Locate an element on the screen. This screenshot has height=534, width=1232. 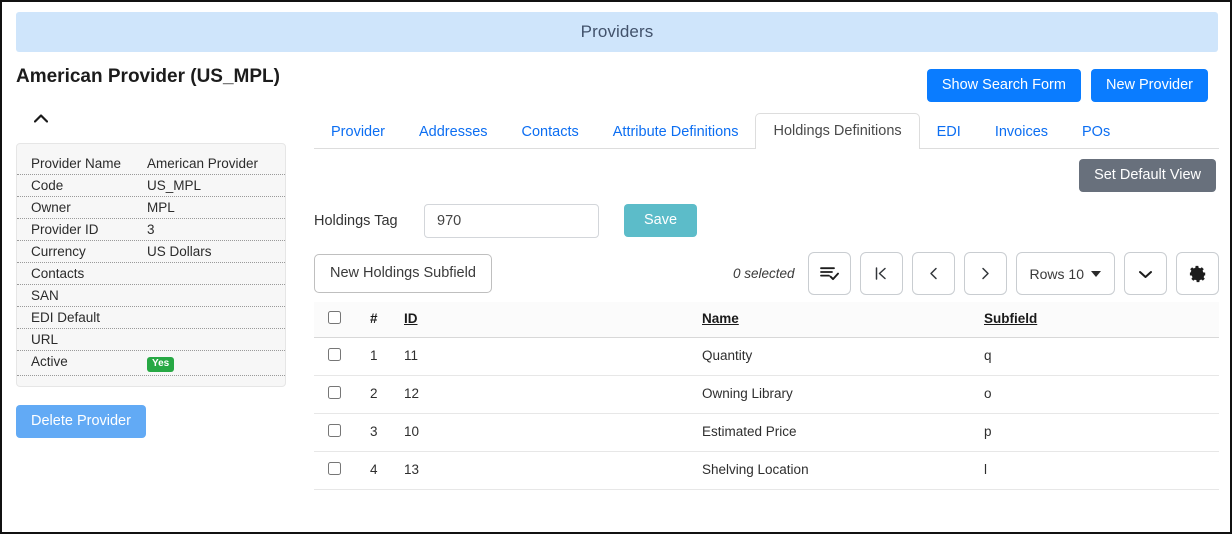
gear-icon is located at coordinates (1197, 273).